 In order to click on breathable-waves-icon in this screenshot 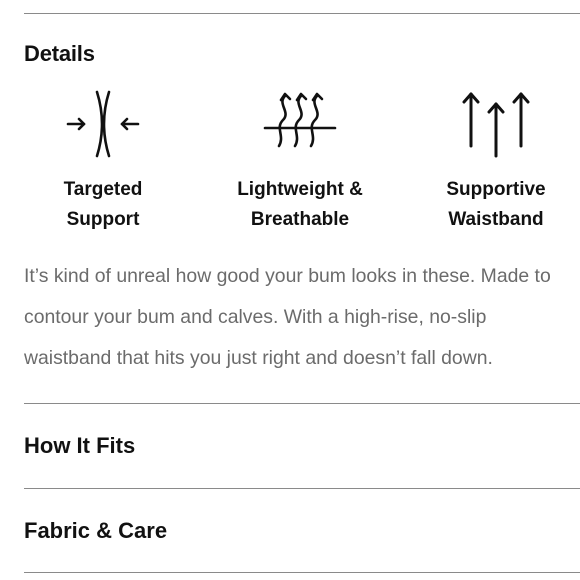, I will do `click(300, 120)`.